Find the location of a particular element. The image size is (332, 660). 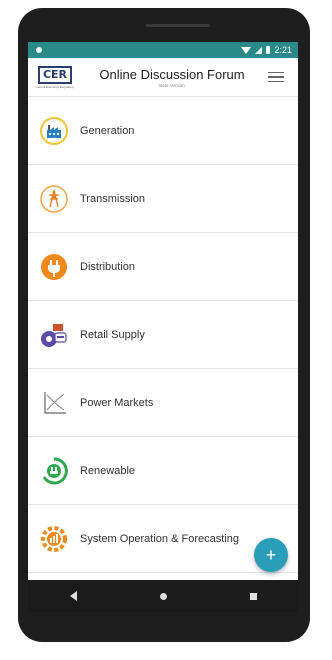

add-post-button: + is located at coordinates (271, 555).